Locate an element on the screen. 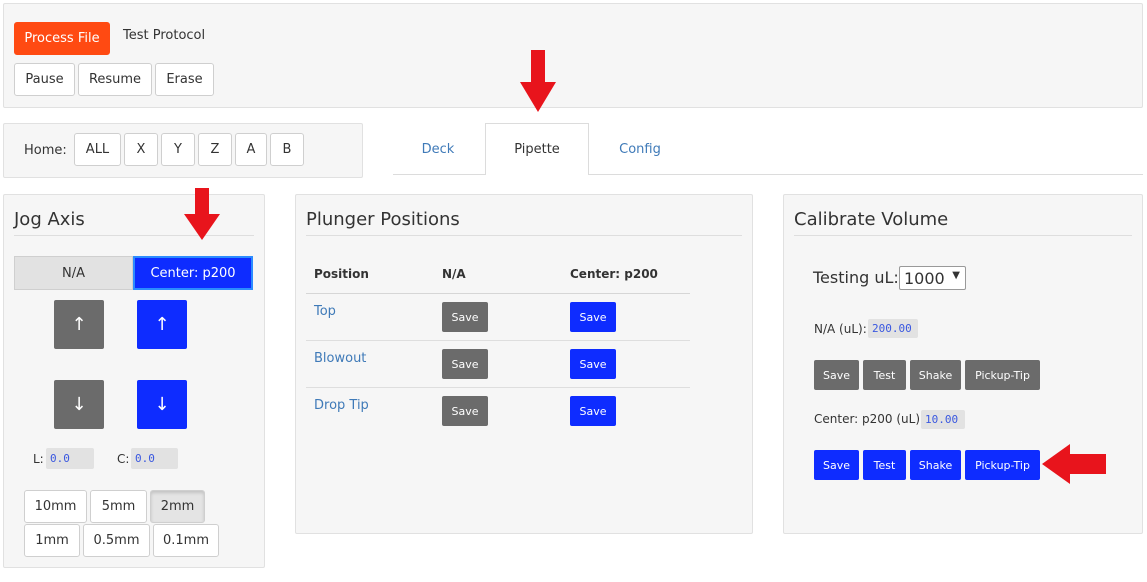 This screenshot has width=1147, height=582. plunger-positions-title: Plunger Positions is located at coordinates (383, 219).